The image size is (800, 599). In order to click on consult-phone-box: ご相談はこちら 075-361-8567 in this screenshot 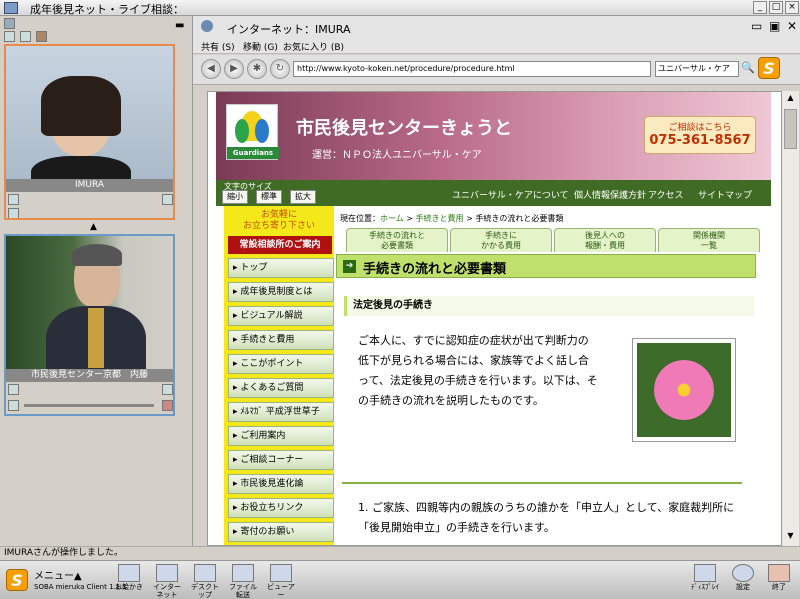, I will do `click(700, 135)`.